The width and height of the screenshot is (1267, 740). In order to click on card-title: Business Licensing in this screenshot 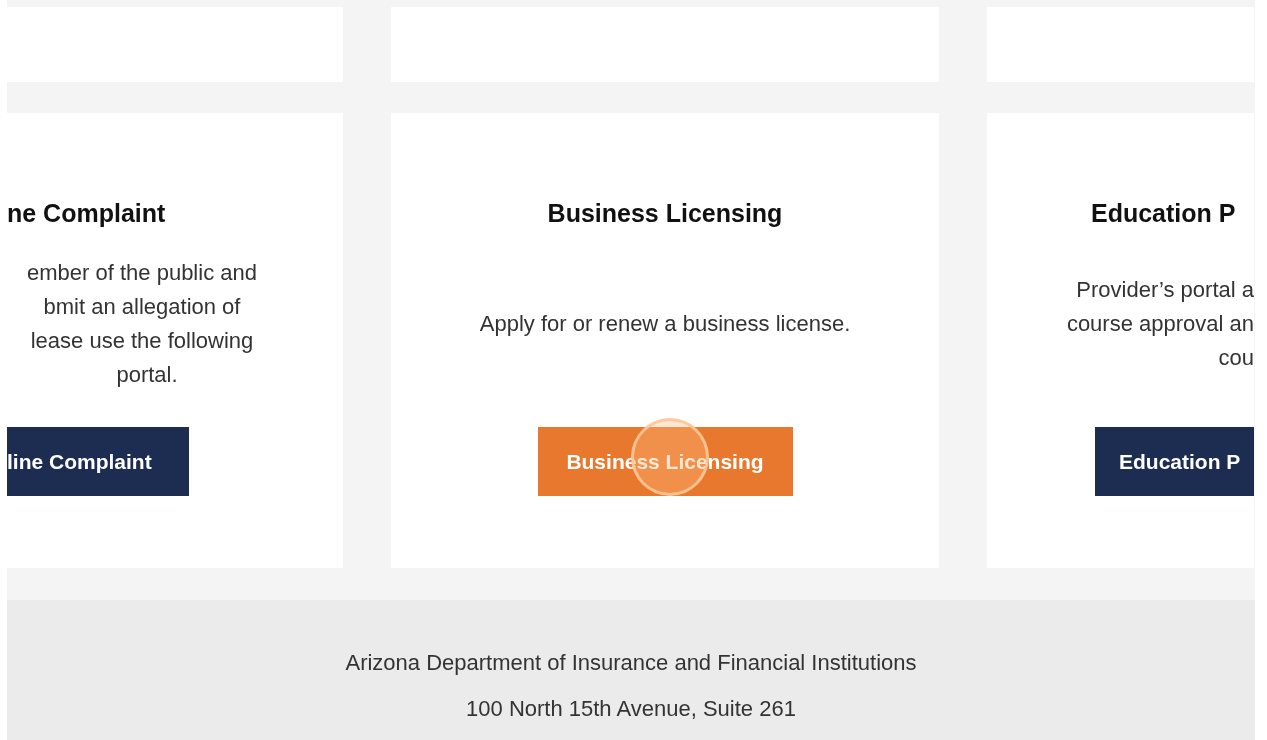, I will do `click(665, 214)`.